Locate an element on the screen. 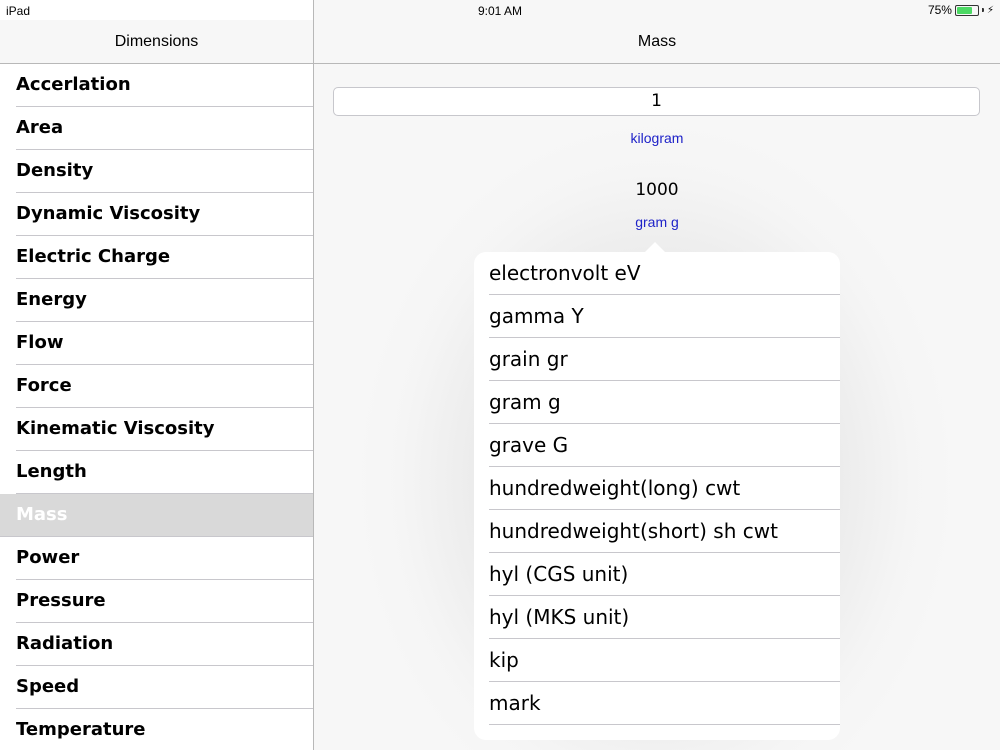  unit-option: gram g is located at coordinates (657, 402).